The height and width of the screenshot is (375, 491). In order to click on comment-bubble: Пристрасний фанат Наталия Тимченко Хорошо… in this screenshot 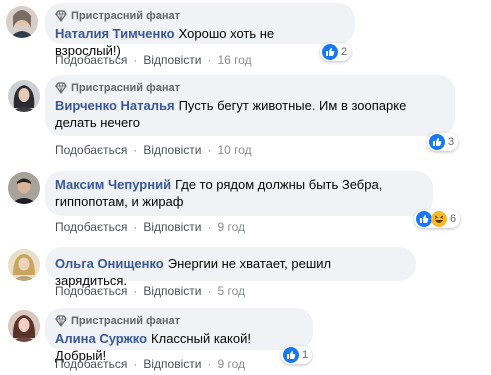, I will do `click(200, 30)`.